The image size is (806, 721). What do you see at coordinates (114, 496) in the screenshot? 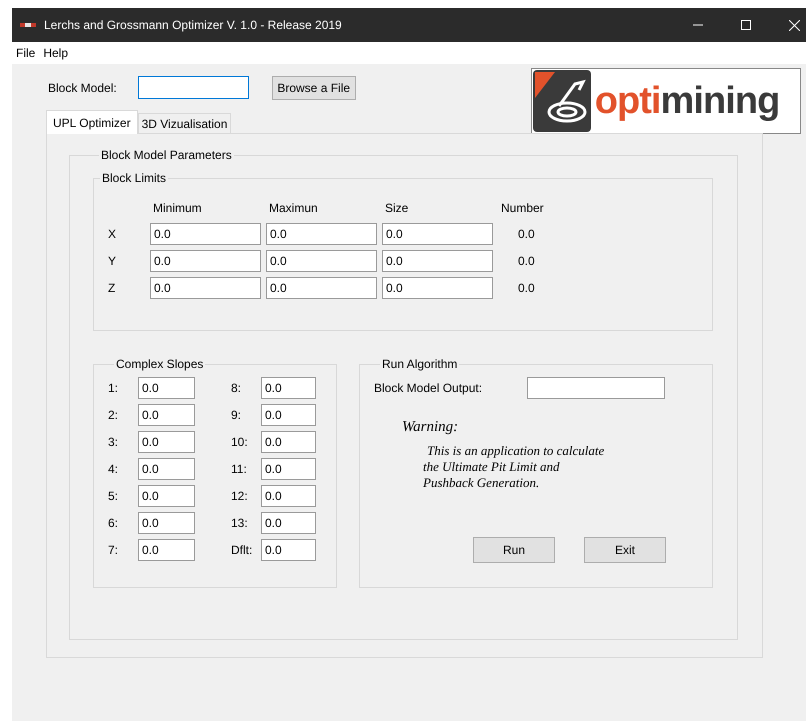
I see `slope-label: 5:` at bounding box center [114, 496].